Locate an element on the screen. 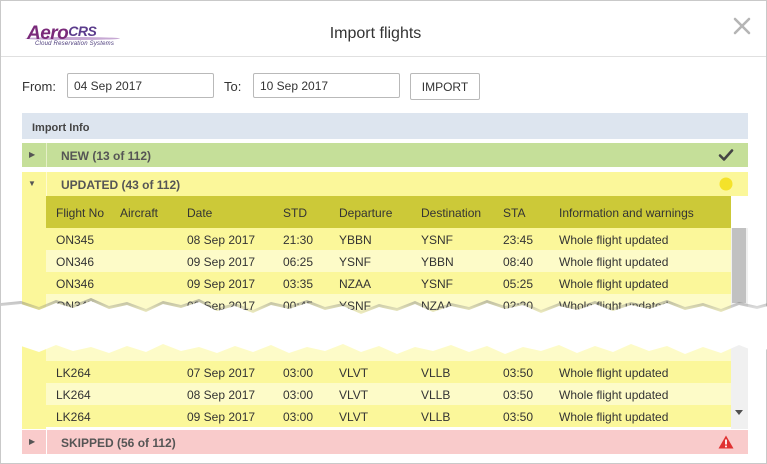 This screenshot has height=464, width=767. cell-sta: 08:40 is located at coordinates (518, 262).